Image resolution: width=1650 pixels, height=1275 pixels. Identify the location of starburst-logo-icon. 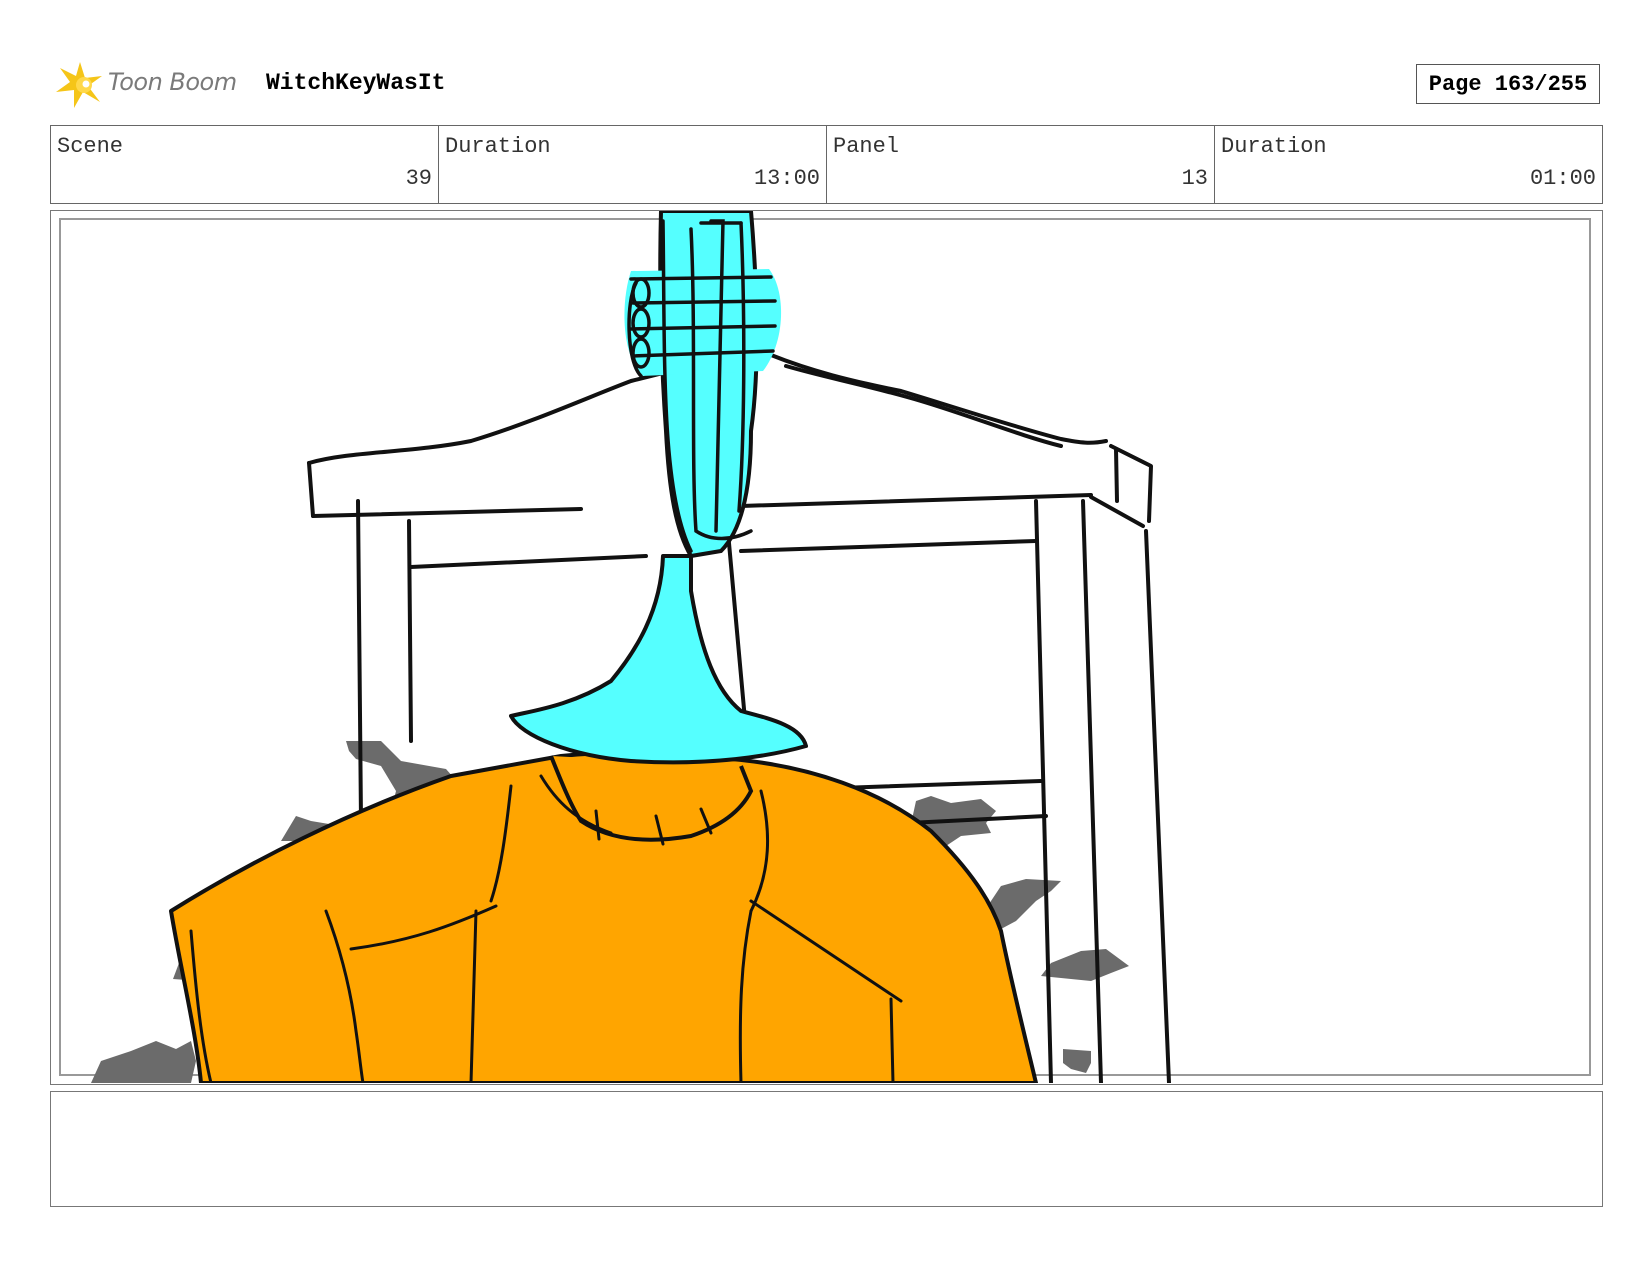
(79, 85).